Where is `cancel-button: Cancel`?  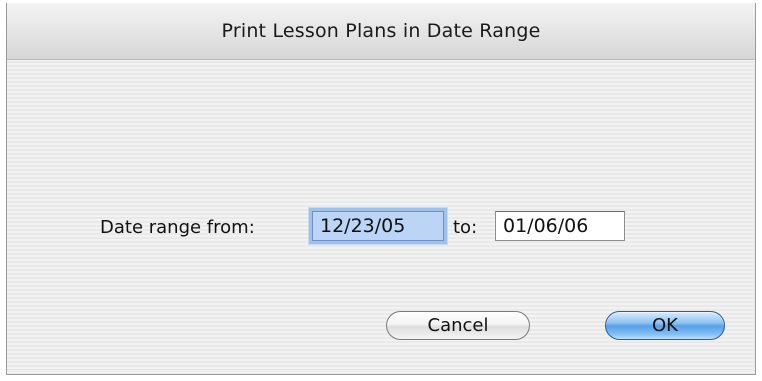
cancel-button: Cancel is located at coordinates (458, 325).